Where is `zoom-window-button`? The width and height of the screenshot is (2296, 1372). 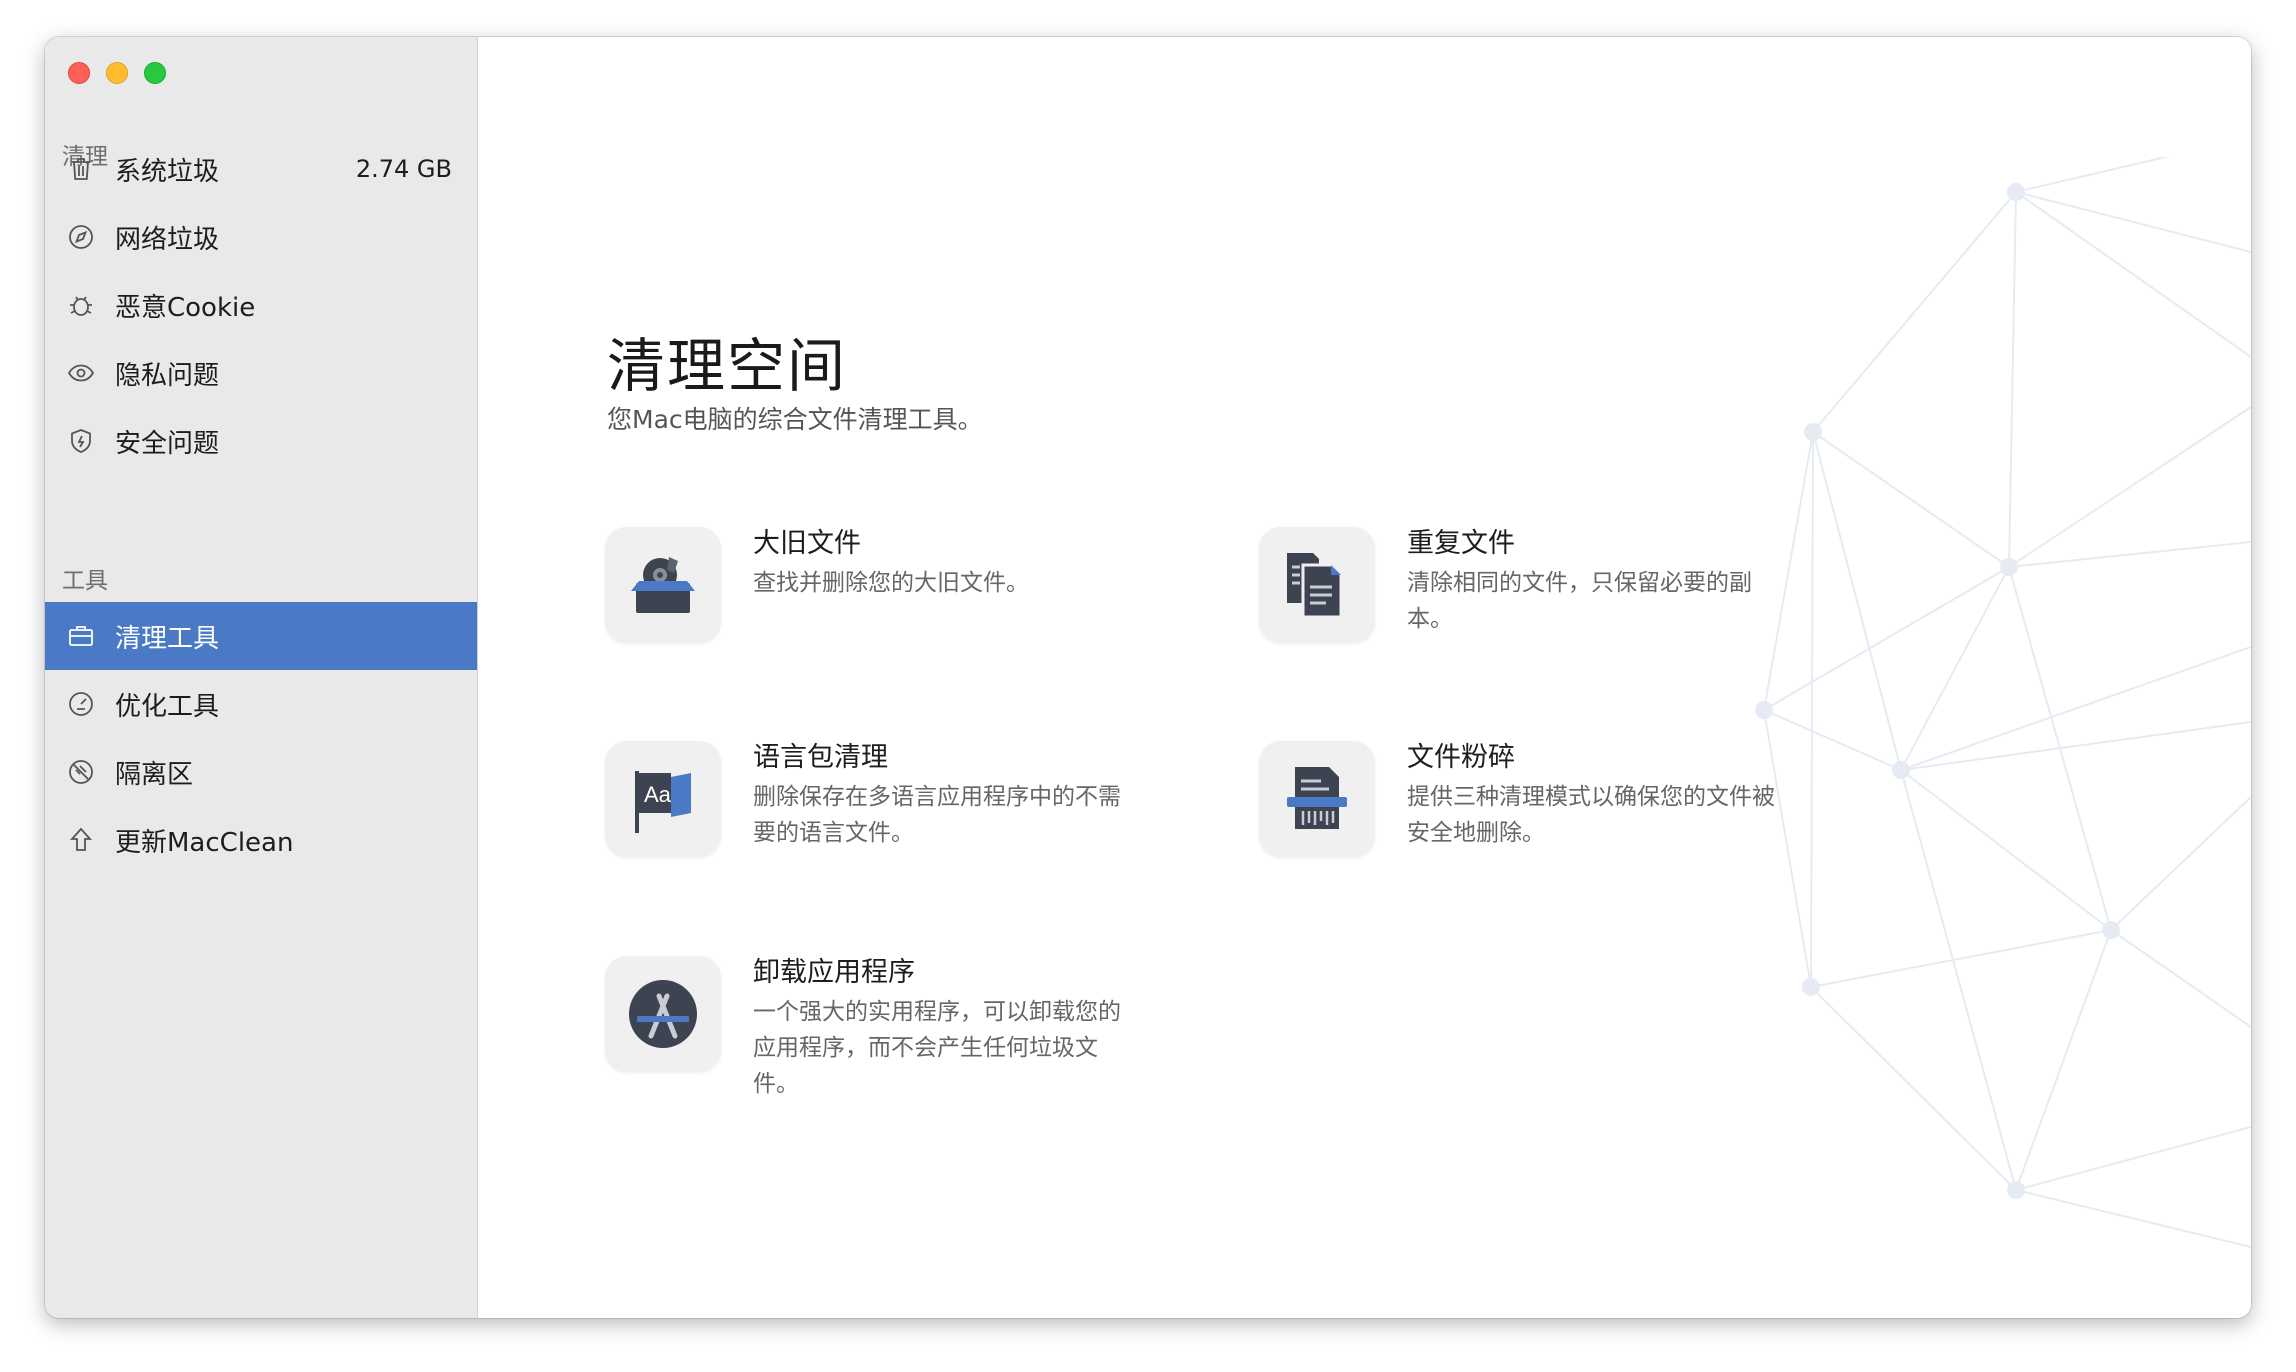 zoom-window-button is located at coordinates (155, 73).